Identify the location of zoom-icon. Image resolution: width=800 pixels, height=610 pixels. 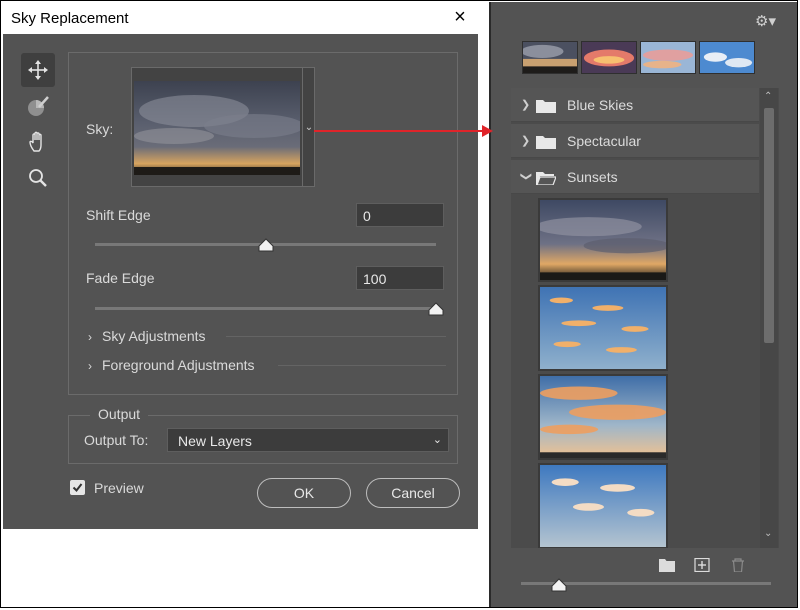
(38, 178).